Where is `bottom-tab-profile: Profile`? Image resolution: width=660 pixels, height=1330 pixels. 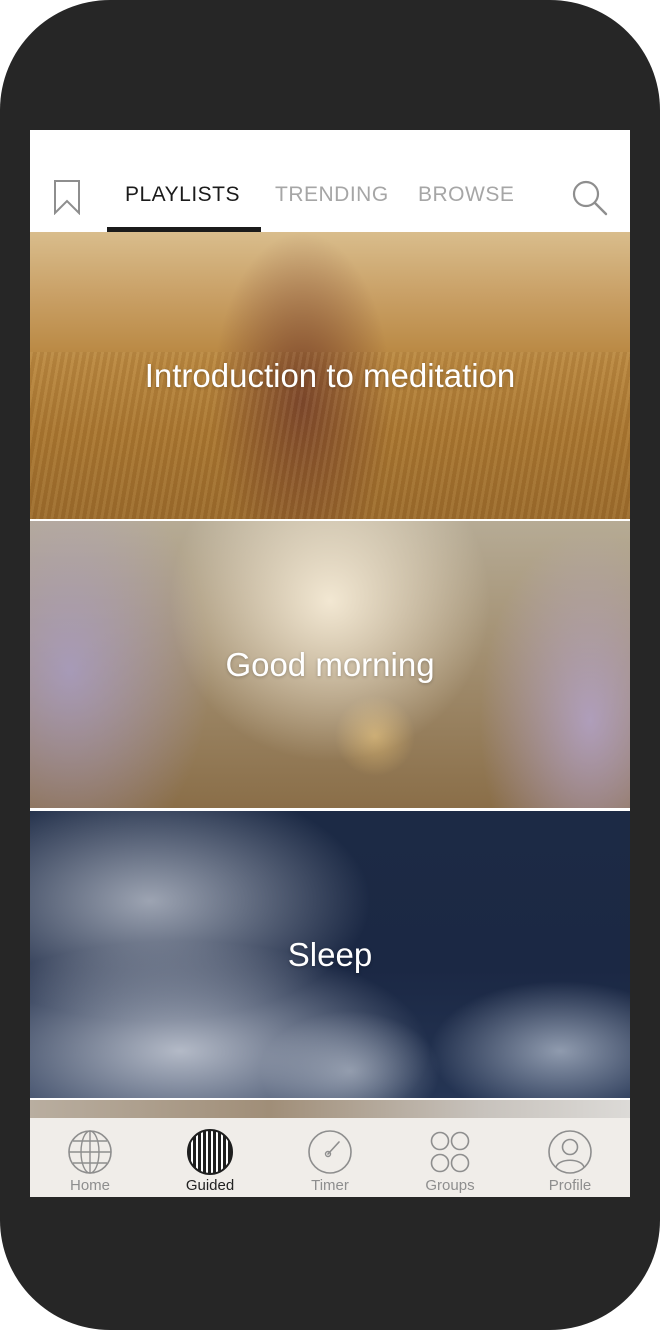
bottom-tab-profile: Profile is located at coordinates (570, 1157).